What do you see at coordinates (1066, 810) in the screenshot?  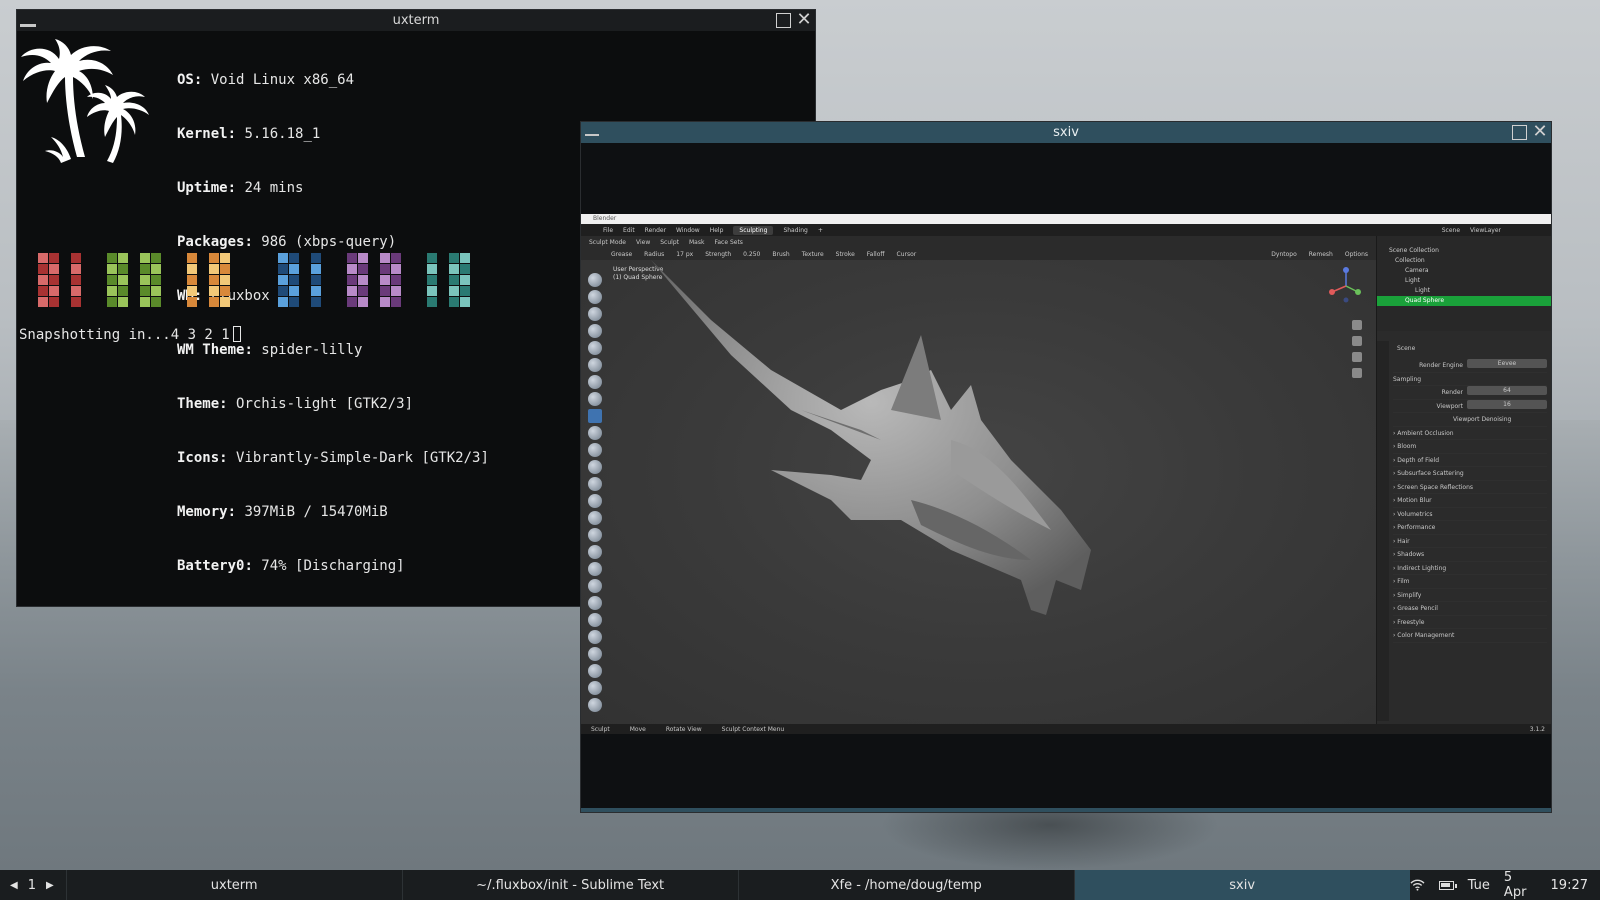 I see `sxiv-bottom-border` at bounding box center [1066, 810].